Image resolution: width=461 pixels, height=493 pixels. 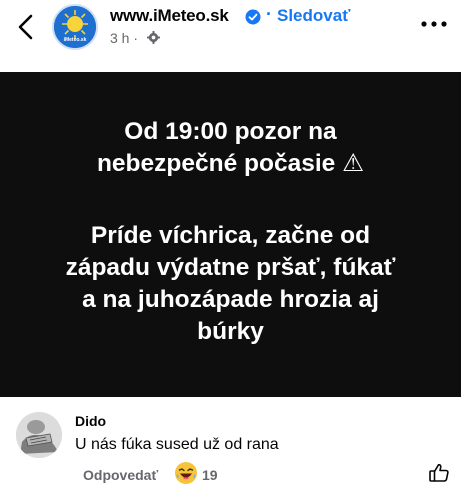 I want to click on follow-button: Sledovať, so click(x=313, y=16).